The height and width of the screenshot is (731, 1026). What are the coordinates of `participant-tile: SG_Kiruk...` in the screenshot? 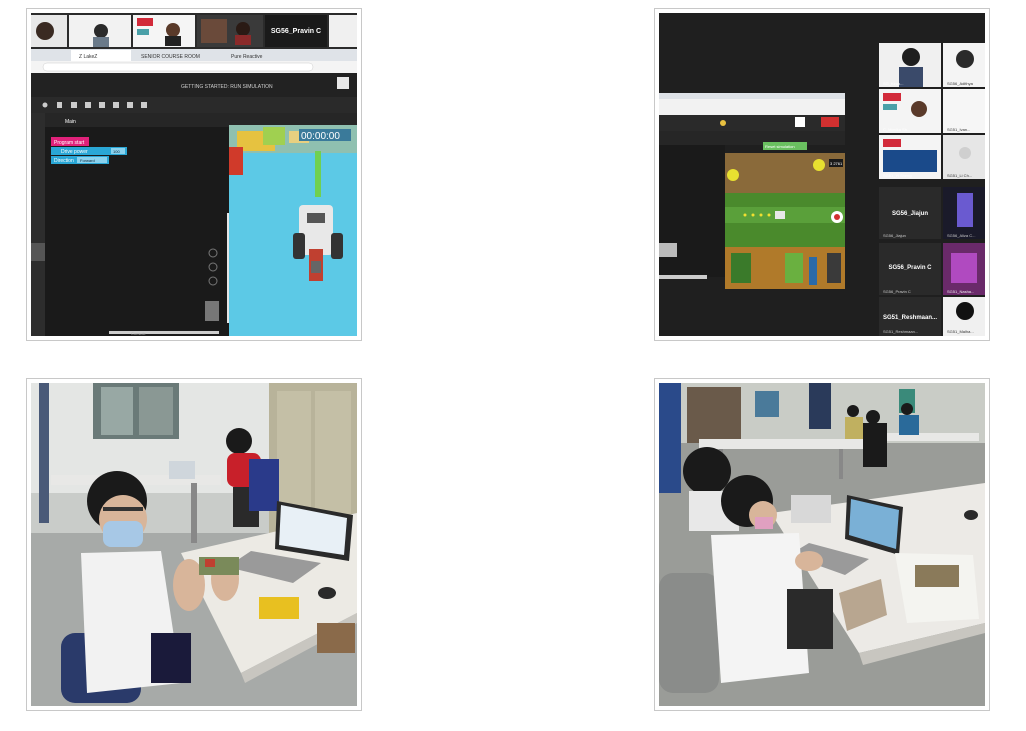 It's located at (910, 65).